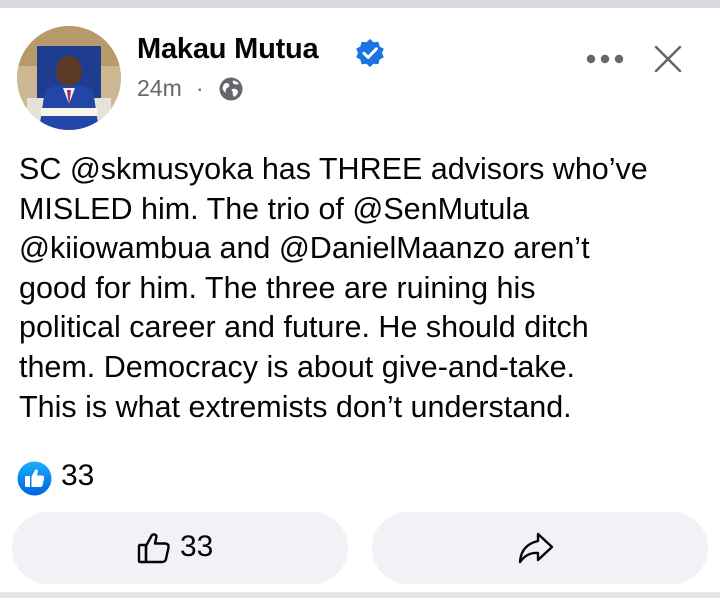 The image size is (720, 598). What do you see at coordinates (159, 88) in the screenshot?
I see `post-timestamp: 24m` at bounding box center [159, 88].